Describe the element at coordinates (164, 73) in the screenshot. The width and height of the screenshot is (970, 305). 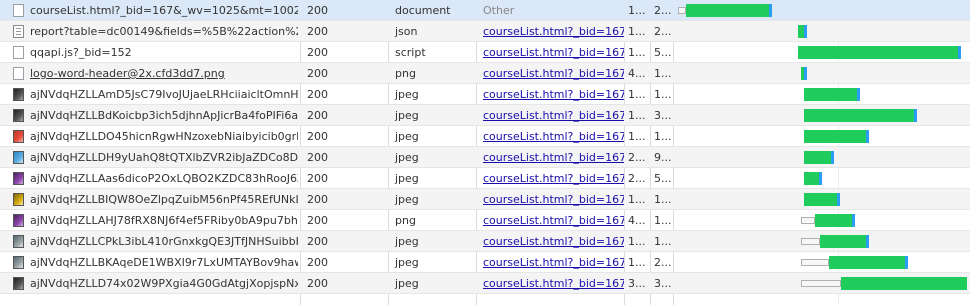
I see `request-name: logo-word-header@2x.cfd3dd7.png` at that location.